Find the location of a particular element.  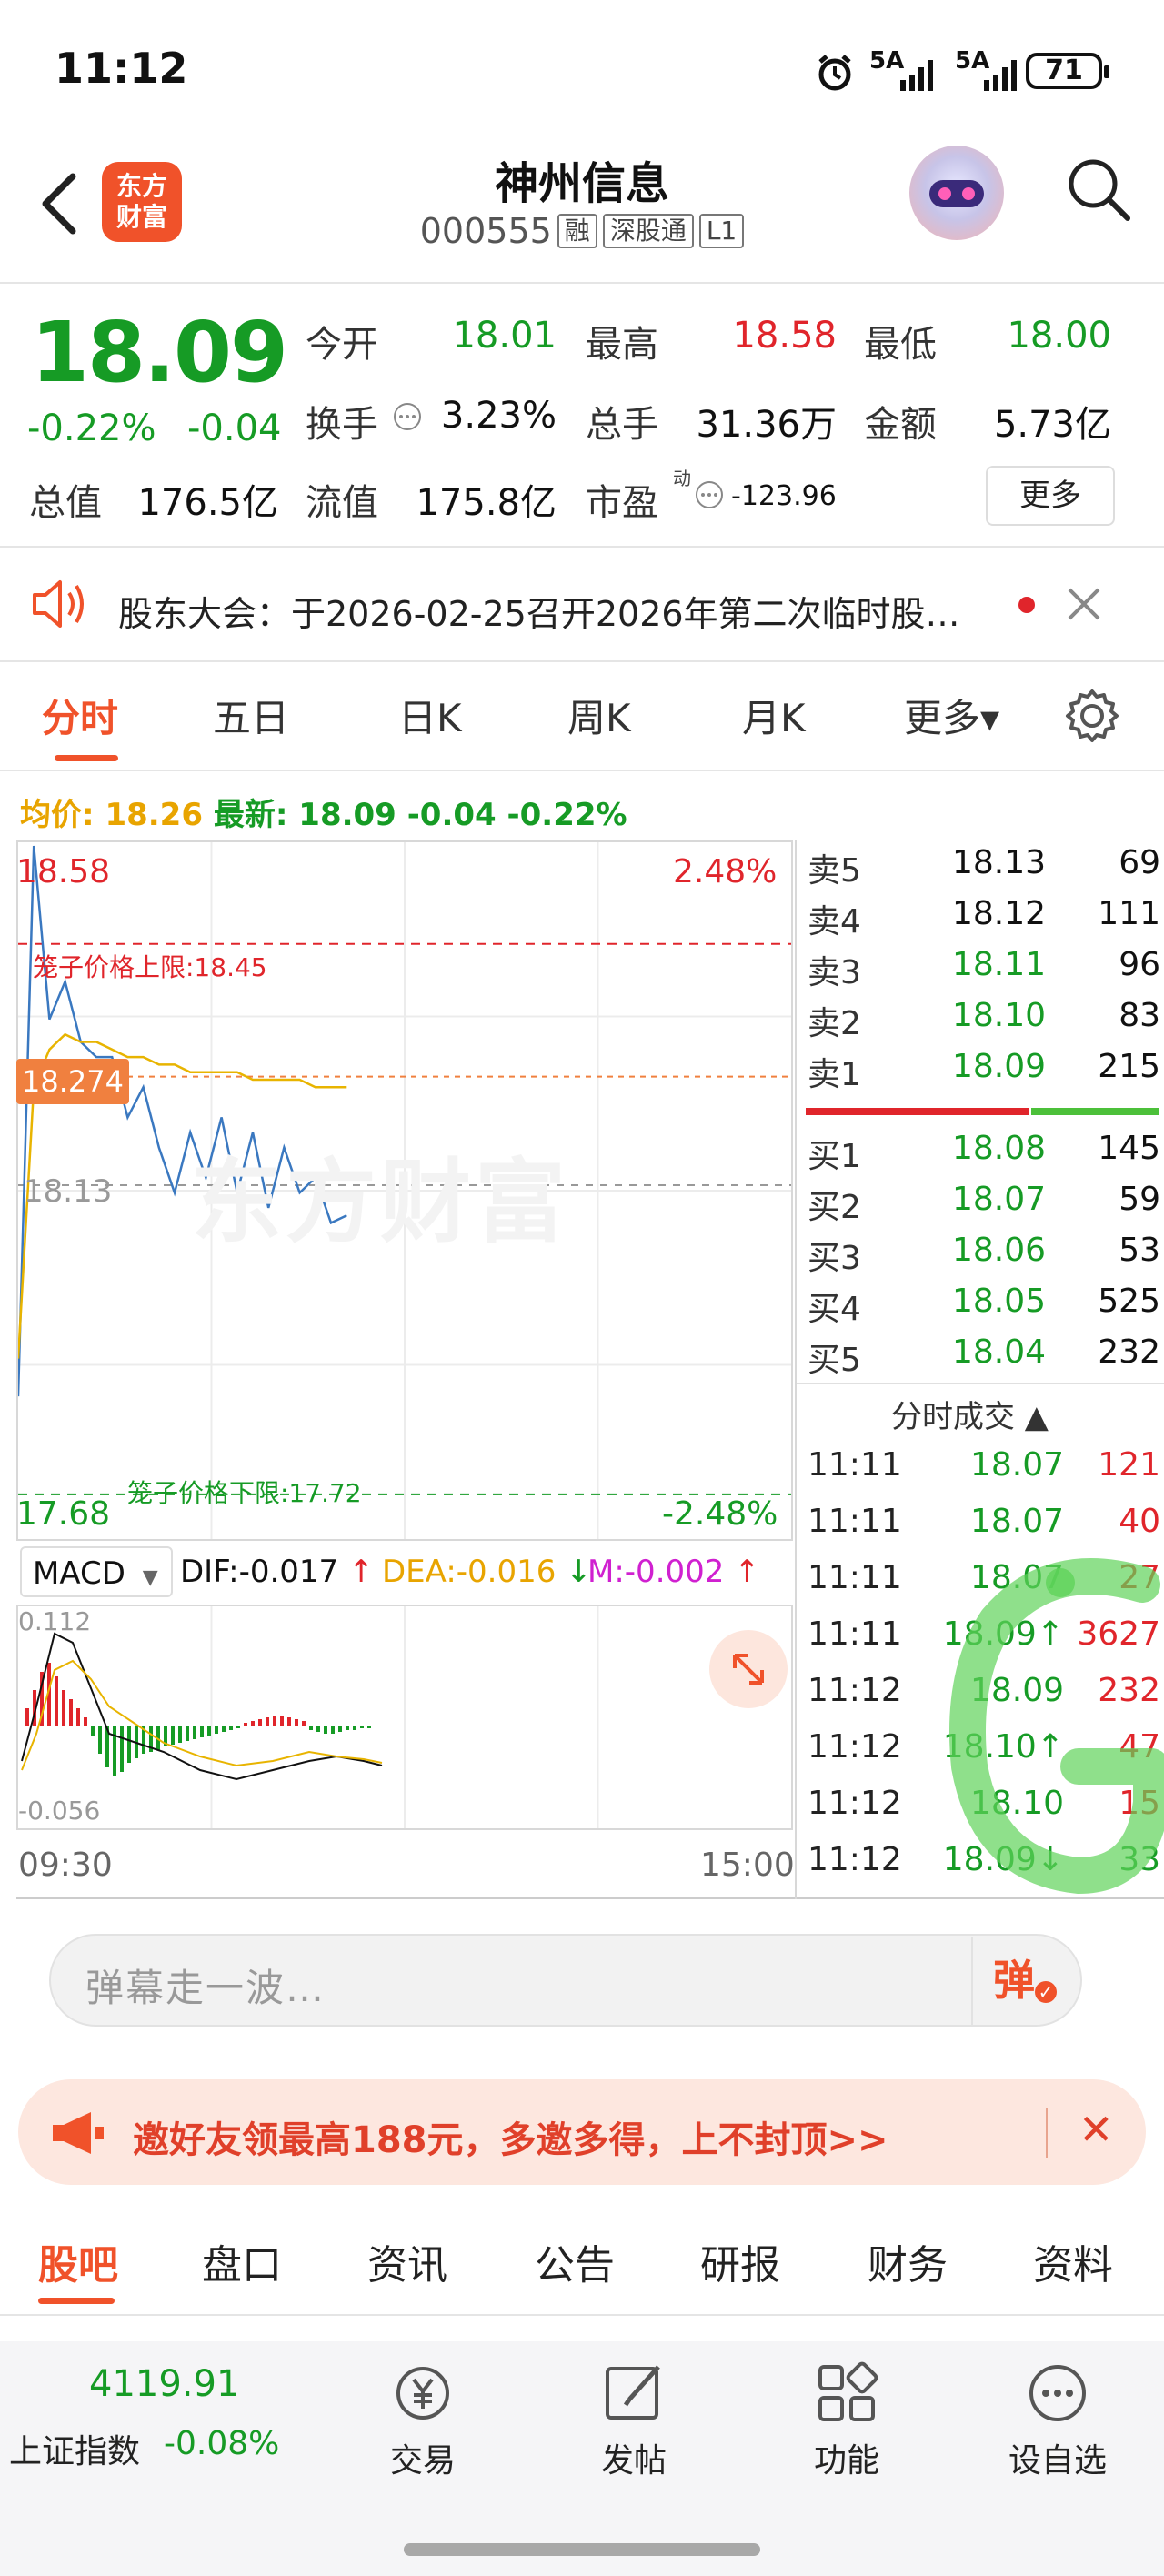

ask-price: 18.09 is located at coordinates (999, 1066).